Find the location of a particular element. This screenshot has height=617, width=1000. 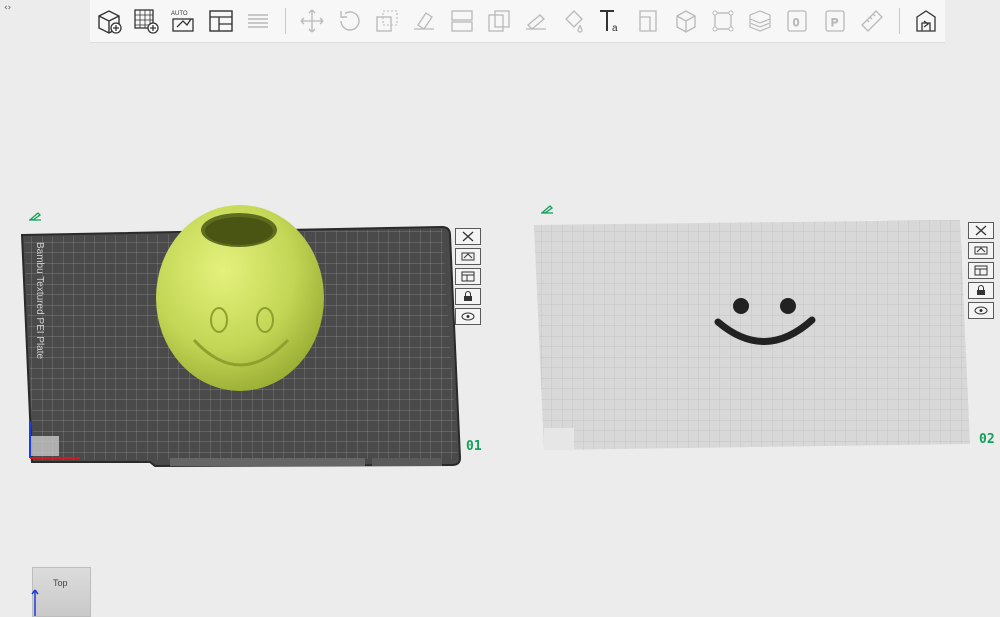

cut-icon is located at coordinates (498, 21).